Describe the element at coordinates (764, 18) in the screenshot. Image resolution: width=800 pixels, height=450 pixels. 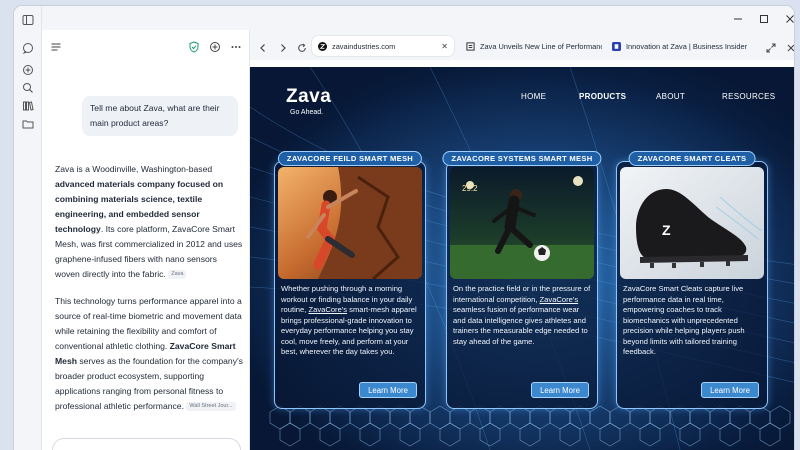
I see `maximize-icon` at that location.